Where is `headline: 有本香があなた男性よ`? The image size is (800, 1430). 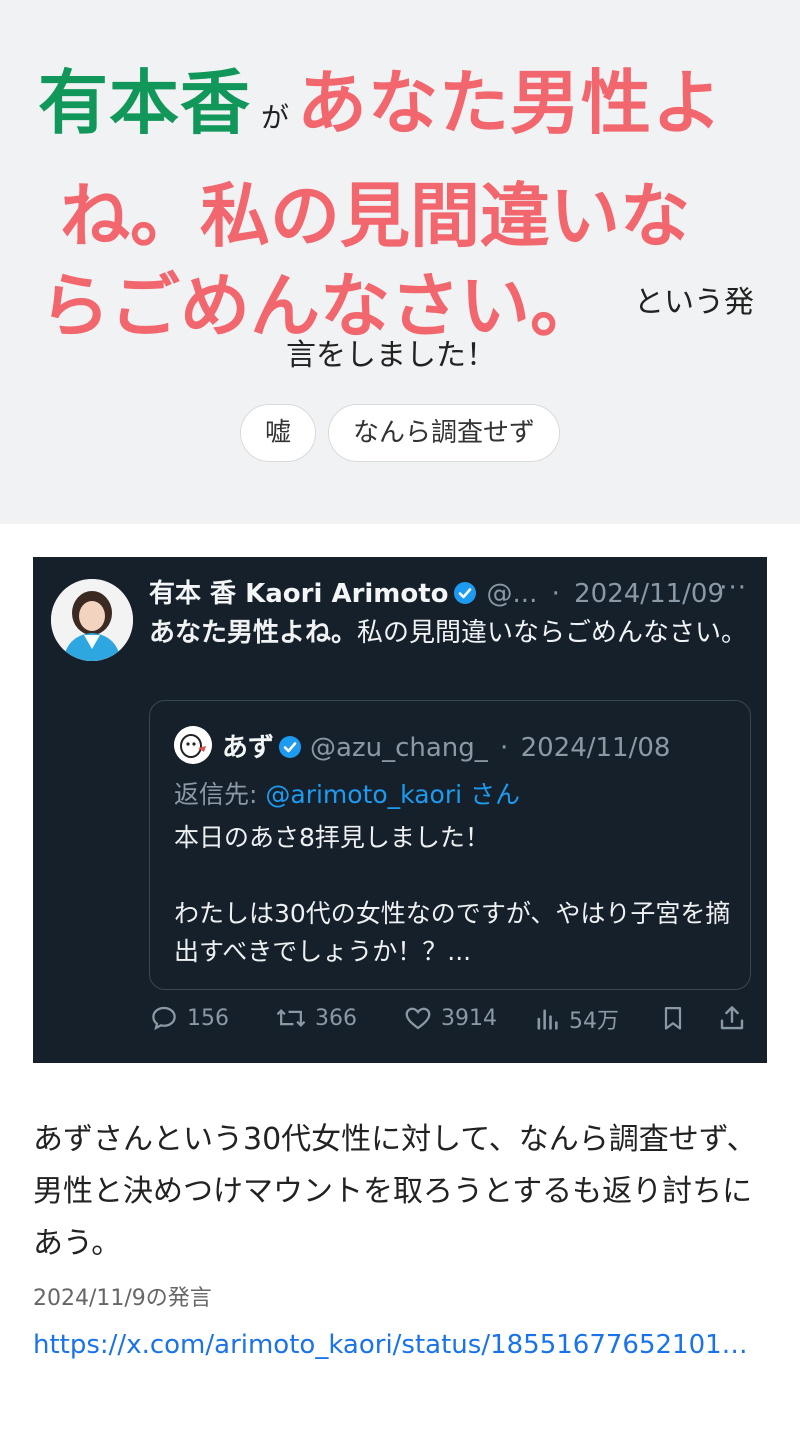
headline: 有本香があなた男性よ is located at coordinates (403, 112).